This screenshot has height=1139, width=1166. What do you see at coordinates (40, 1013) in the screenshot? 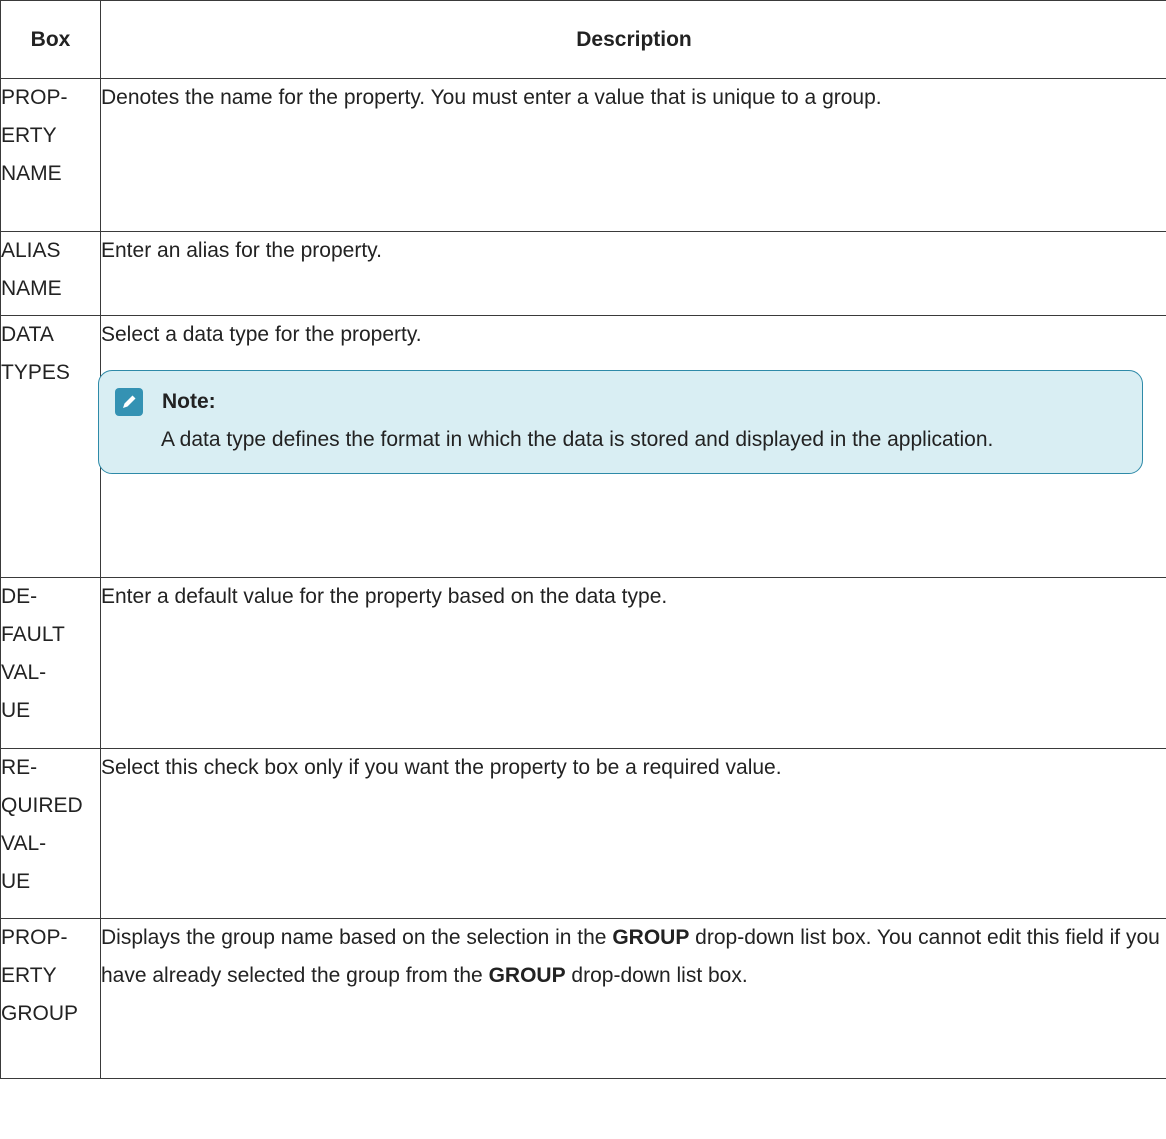
I see `box-label-line: GROUP` at bounding box center [40, 1013].